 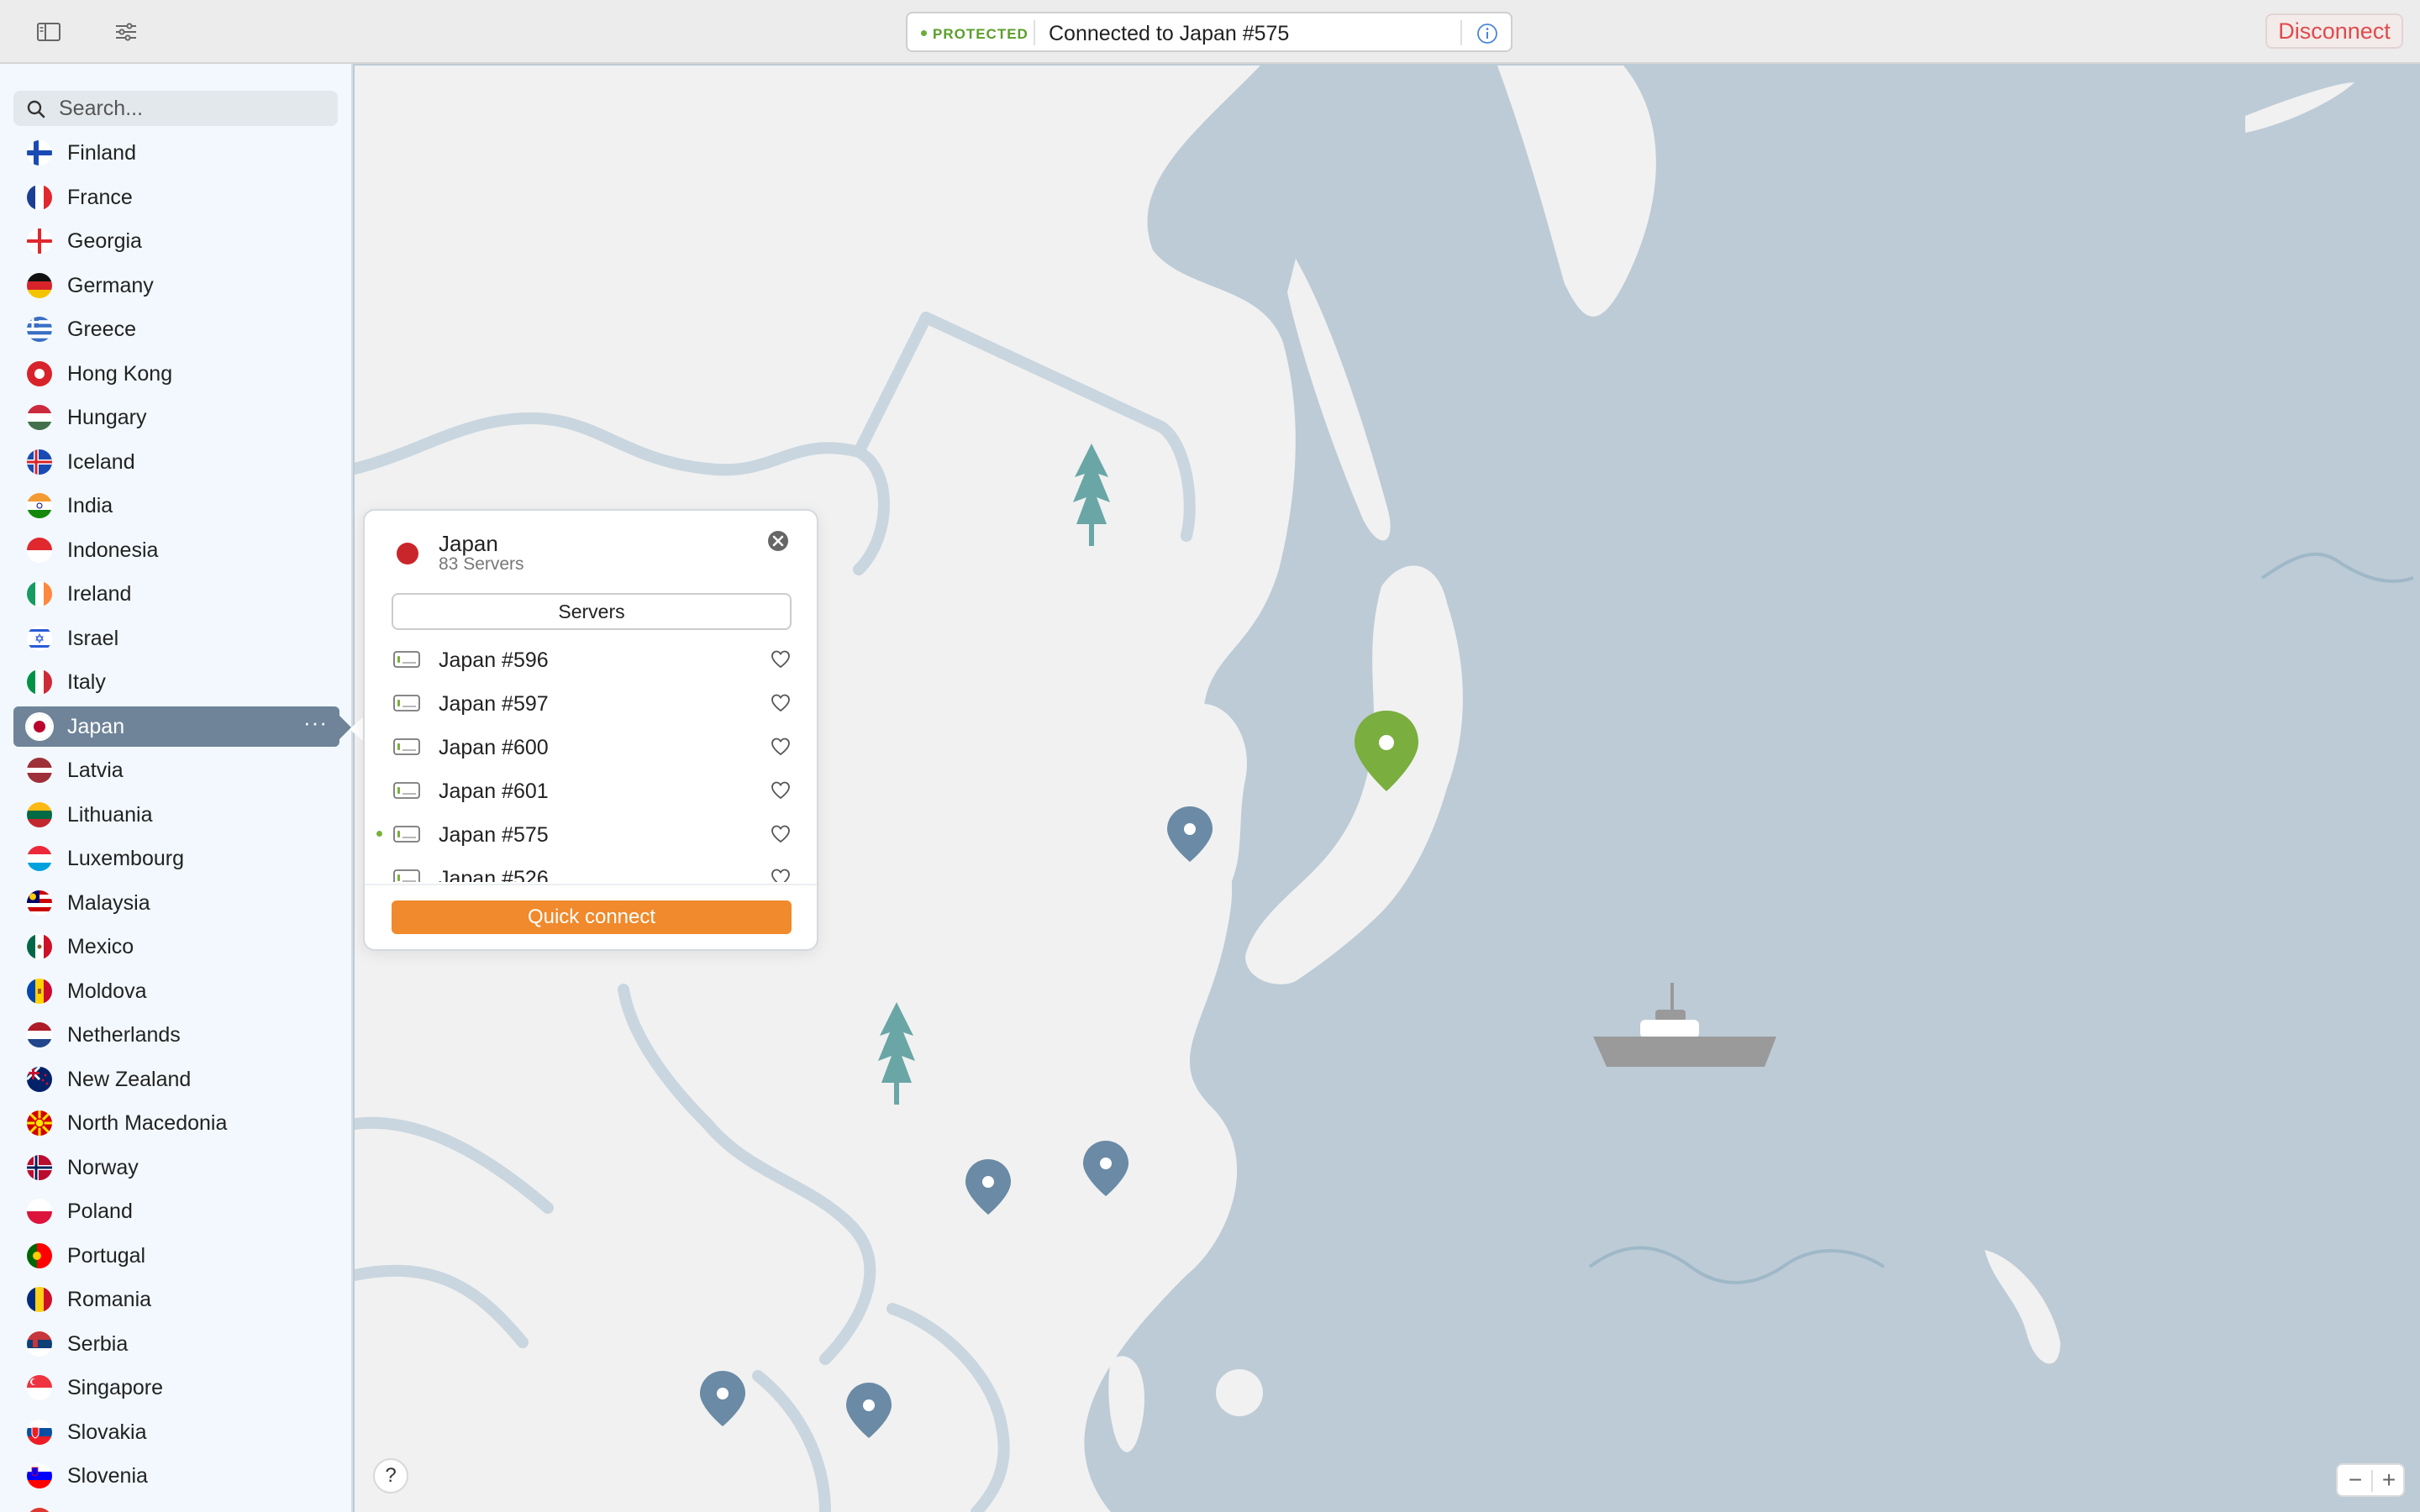 I want to click on sidebar-item-singapore: Singapore, so click(x=176, y=1388).